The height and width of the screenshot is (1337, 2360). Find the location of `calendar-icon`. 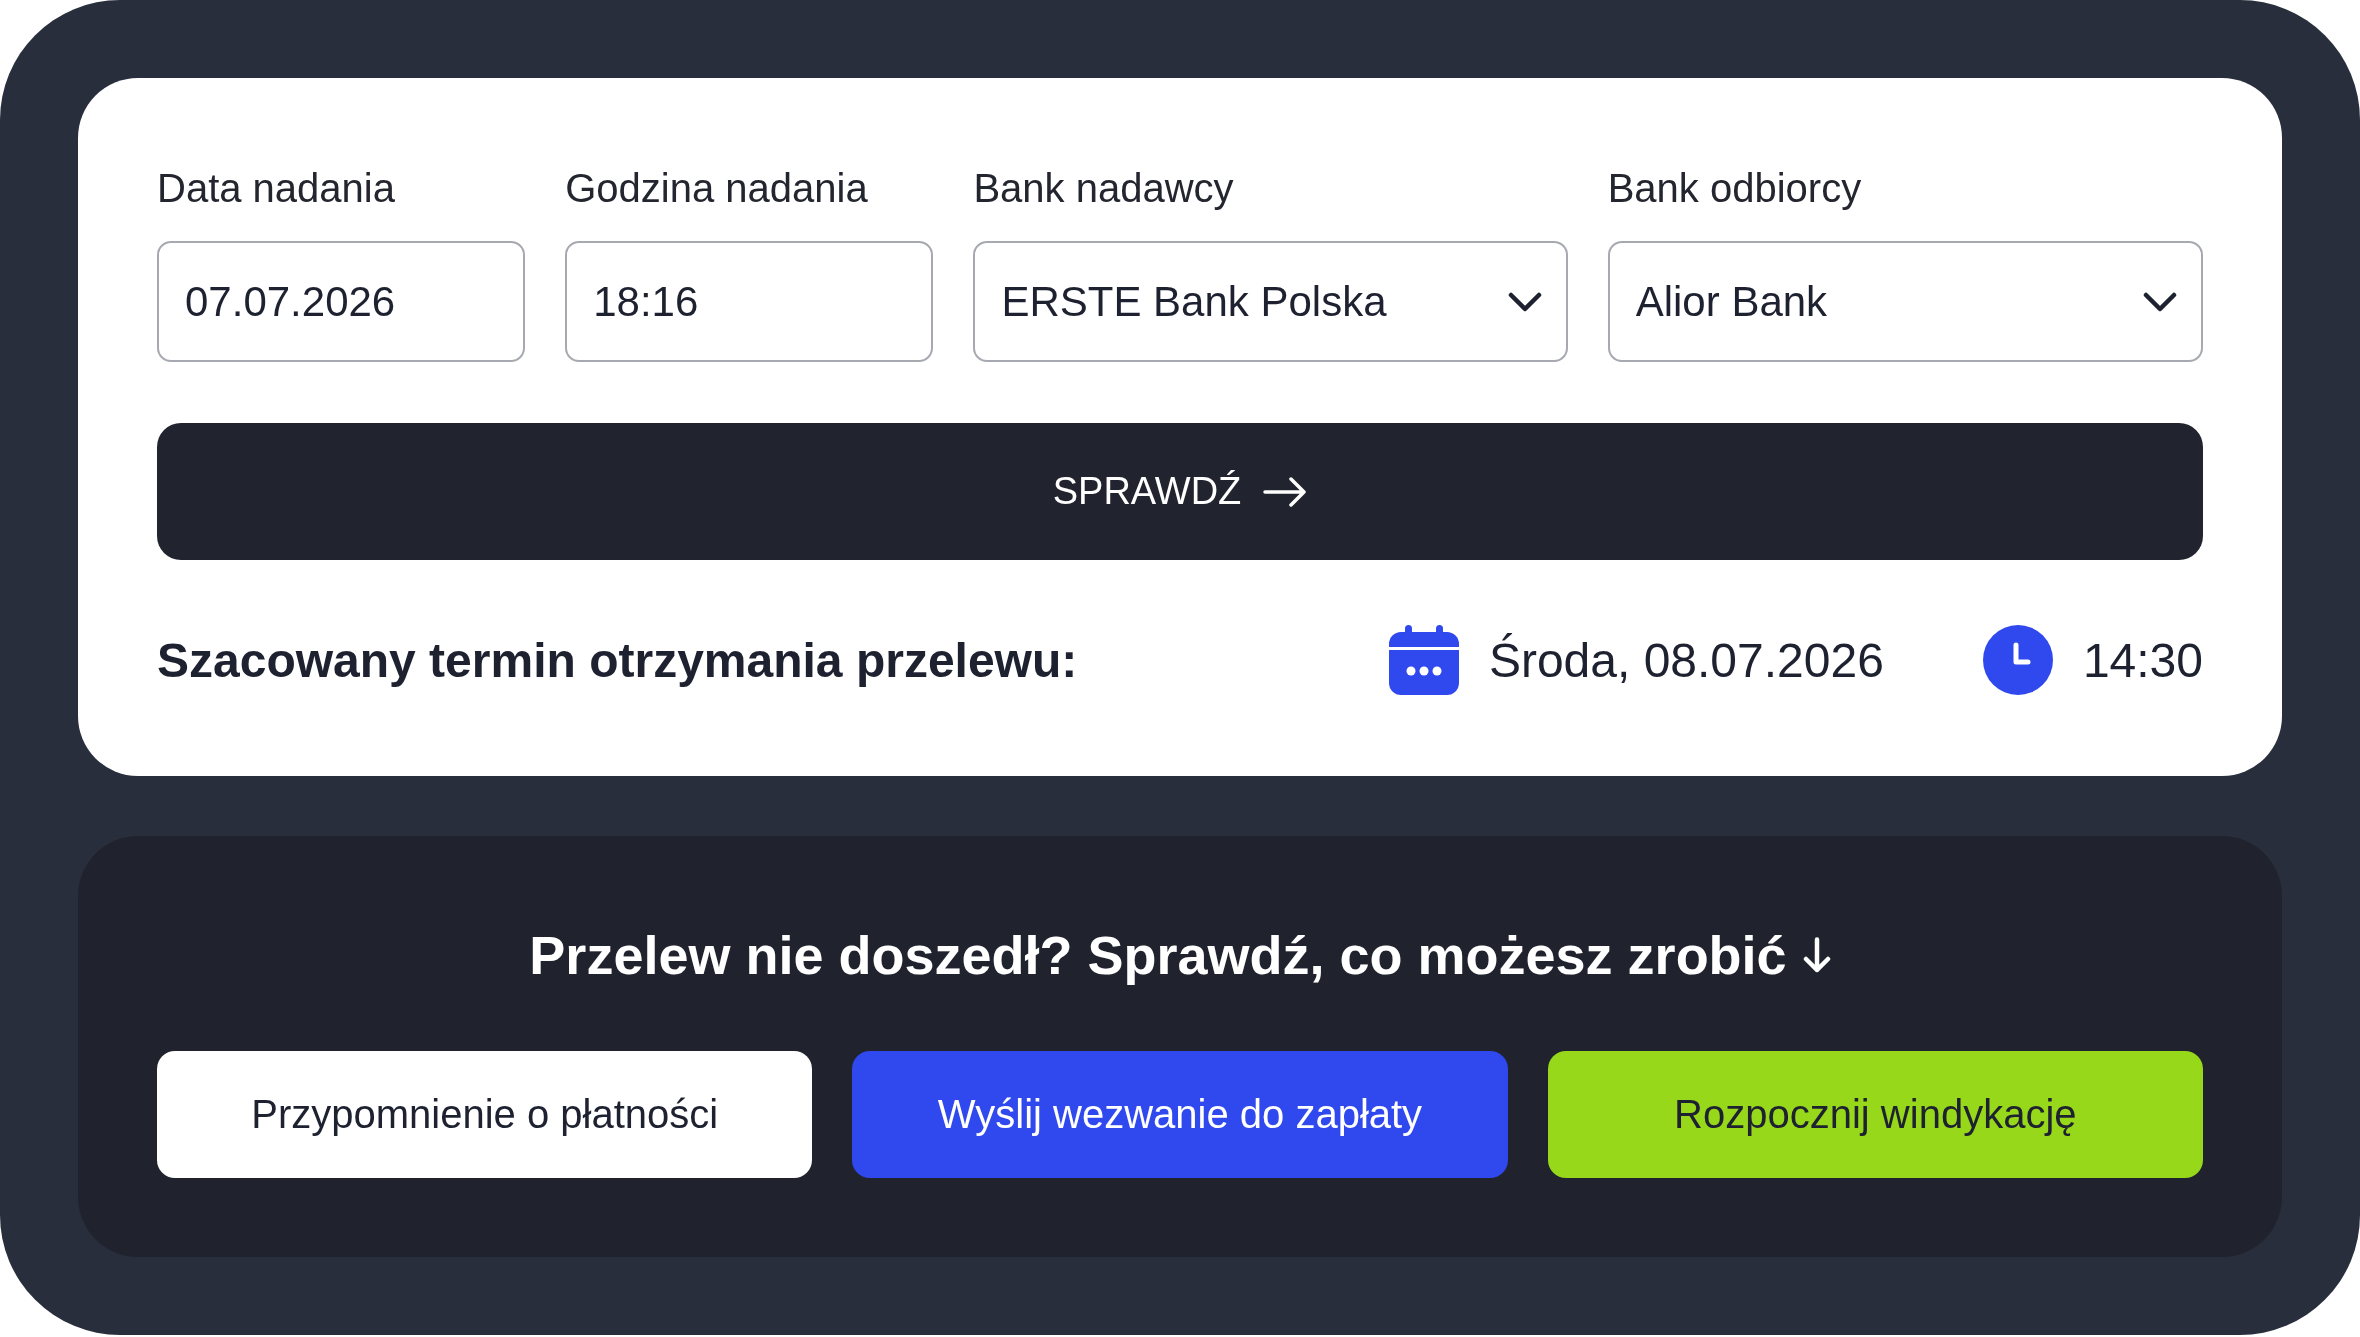

calendar-icon is located at coordinates (1423, 660).